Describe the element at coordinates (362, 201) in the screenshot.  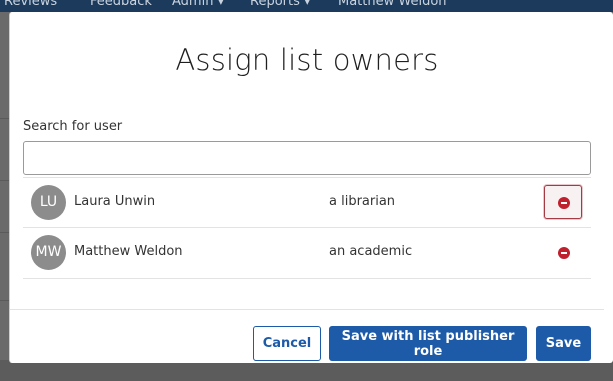
I see `user-role: a librarian` at that location.